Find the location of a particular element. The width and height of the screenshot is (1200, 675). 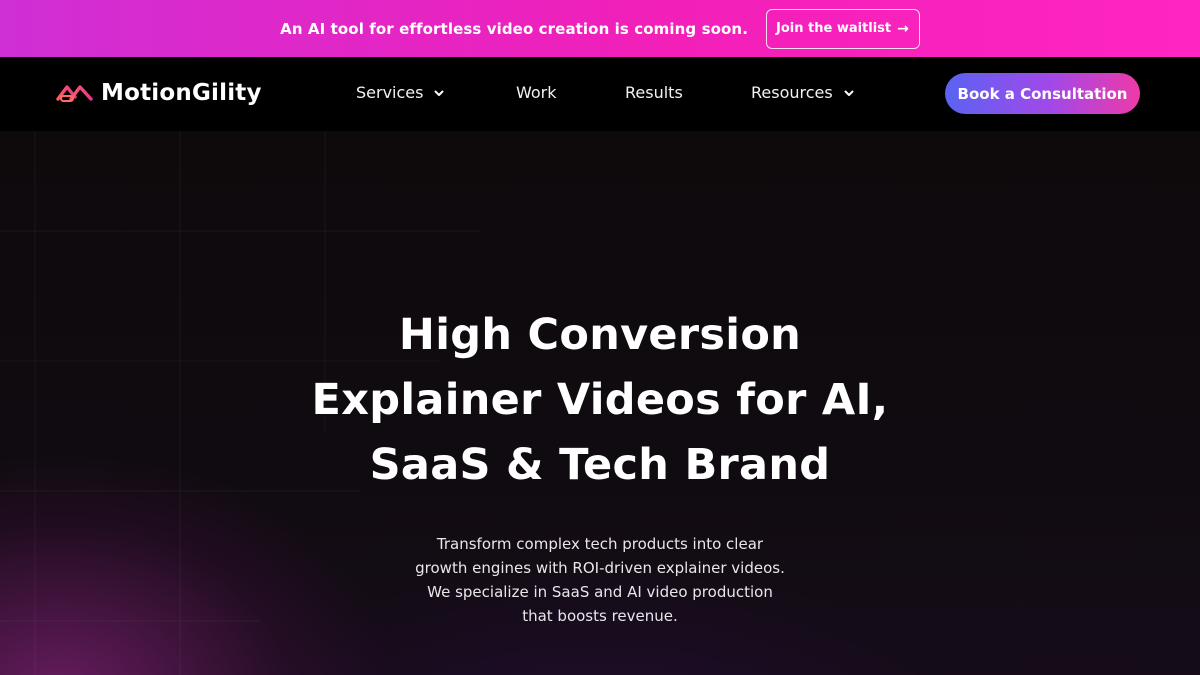

join-waitlist-button: Join the waitlist → is located at coordinates (843, 28).